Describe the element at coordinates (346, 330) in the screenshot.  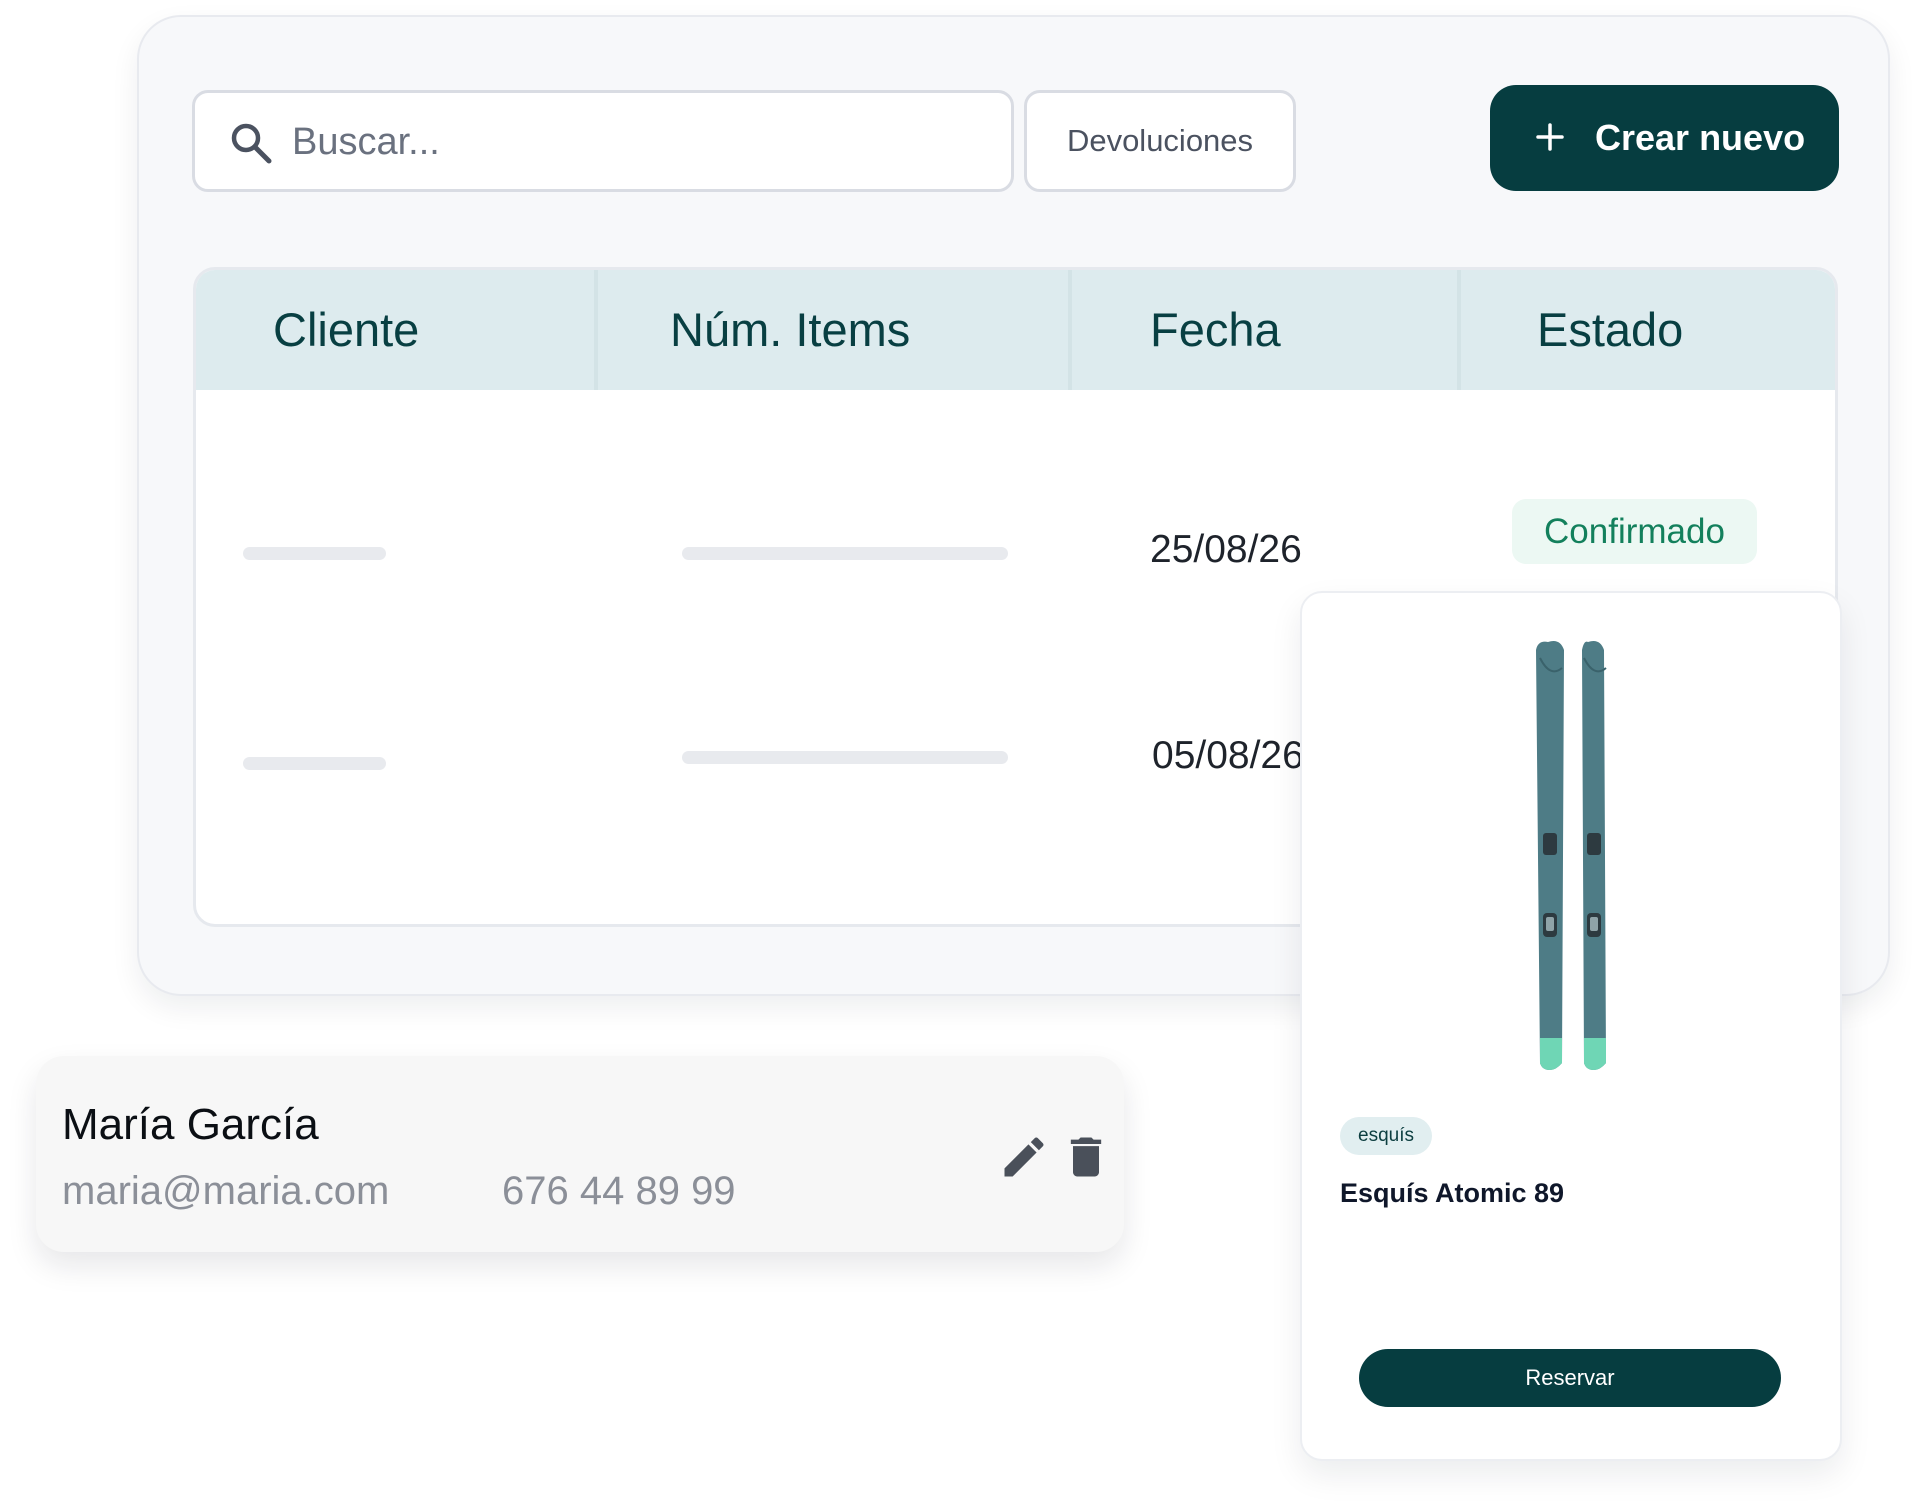
I see `column-header-cliente: Cliente` at that location.